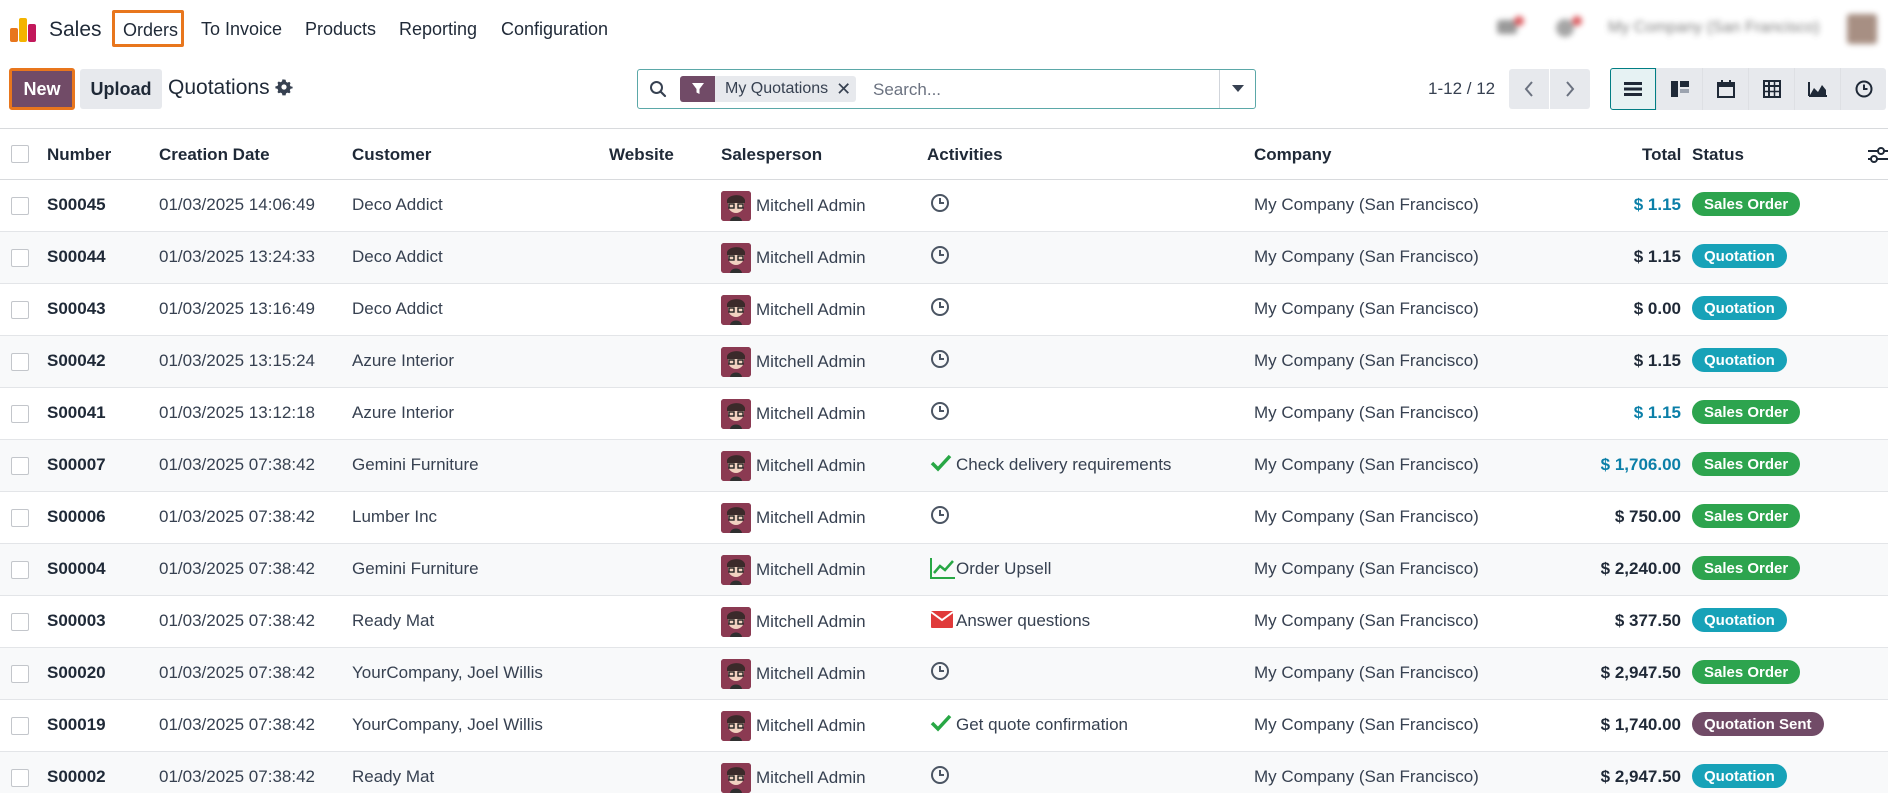  What do you see at coordinates (1003, 569) in the screenshot?
I see `activity-summary: Order Upsell` at bounding box center [1003, 569].